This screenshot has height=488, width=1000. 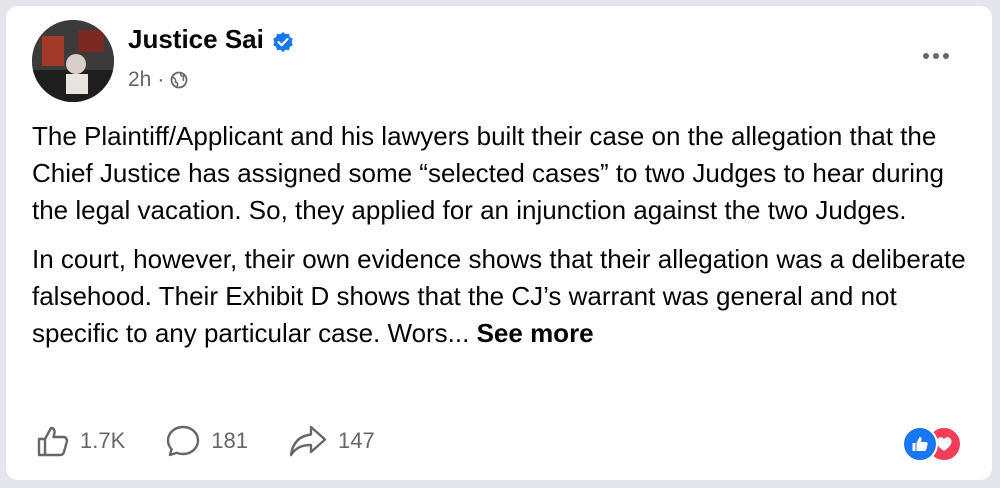 What do you see at coordinates (229, 440) in the screenshot?
I see `comment-count: 181` at bounding box center [229, 440].